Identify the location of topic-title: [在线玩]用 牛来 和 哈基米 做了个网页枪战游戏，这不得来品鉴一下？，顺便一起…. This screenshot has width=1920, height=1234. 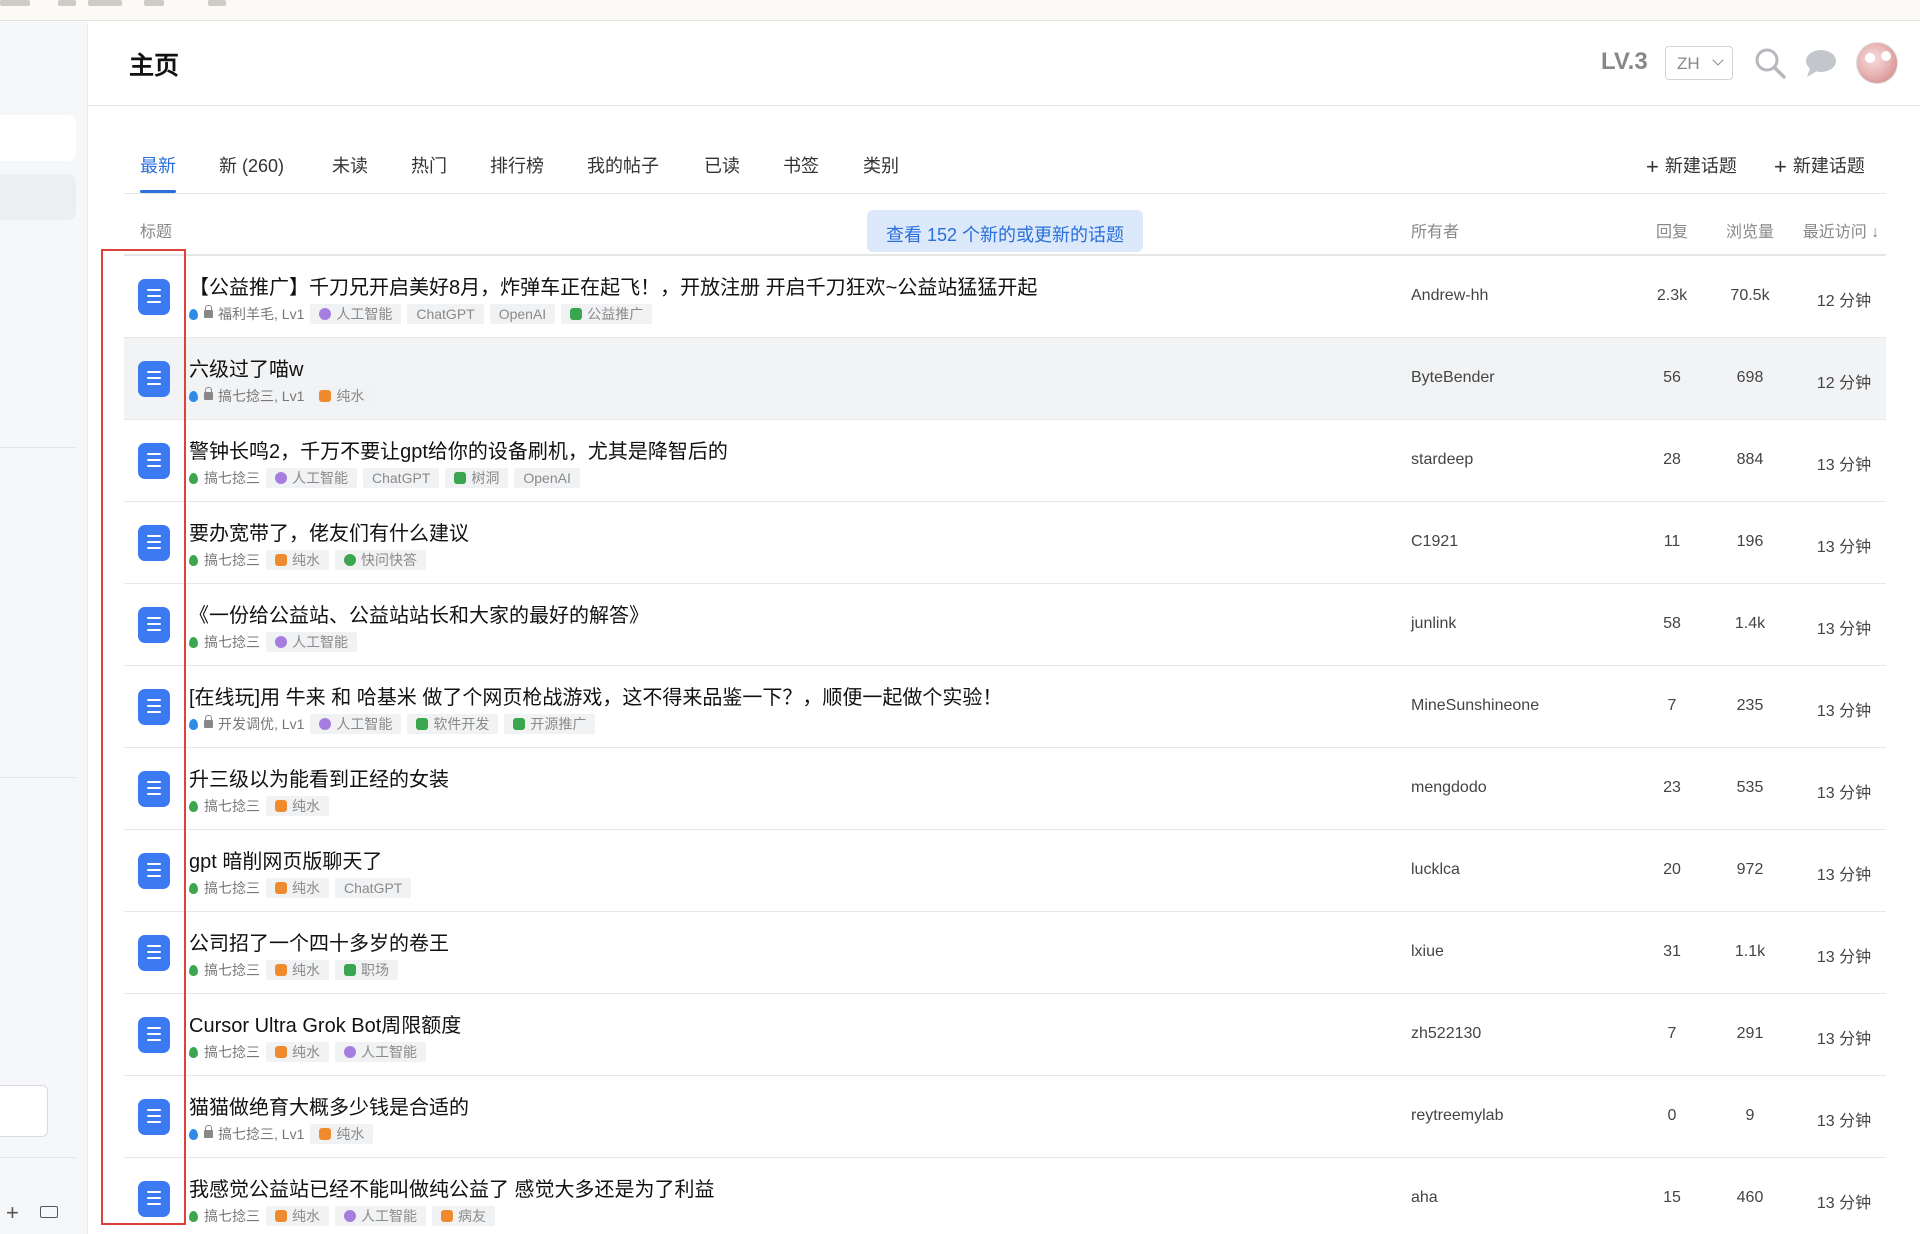
(595, 695).